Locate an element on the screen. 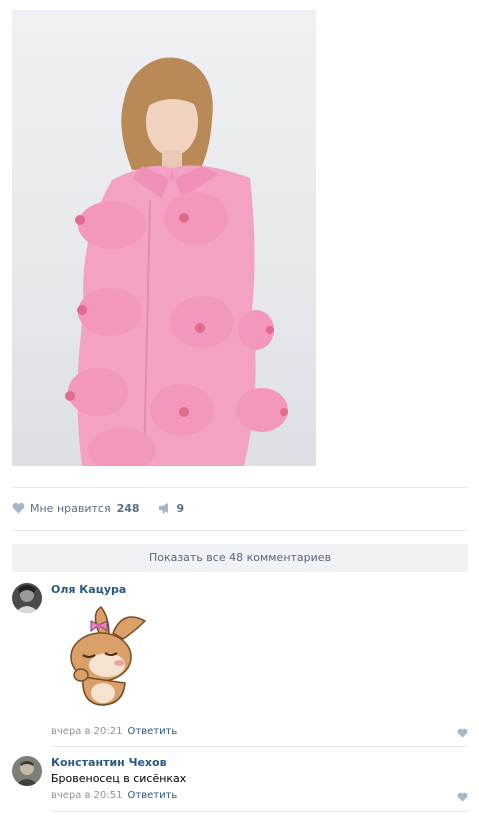  share-button: 9 is located at coordinates (171, 508).